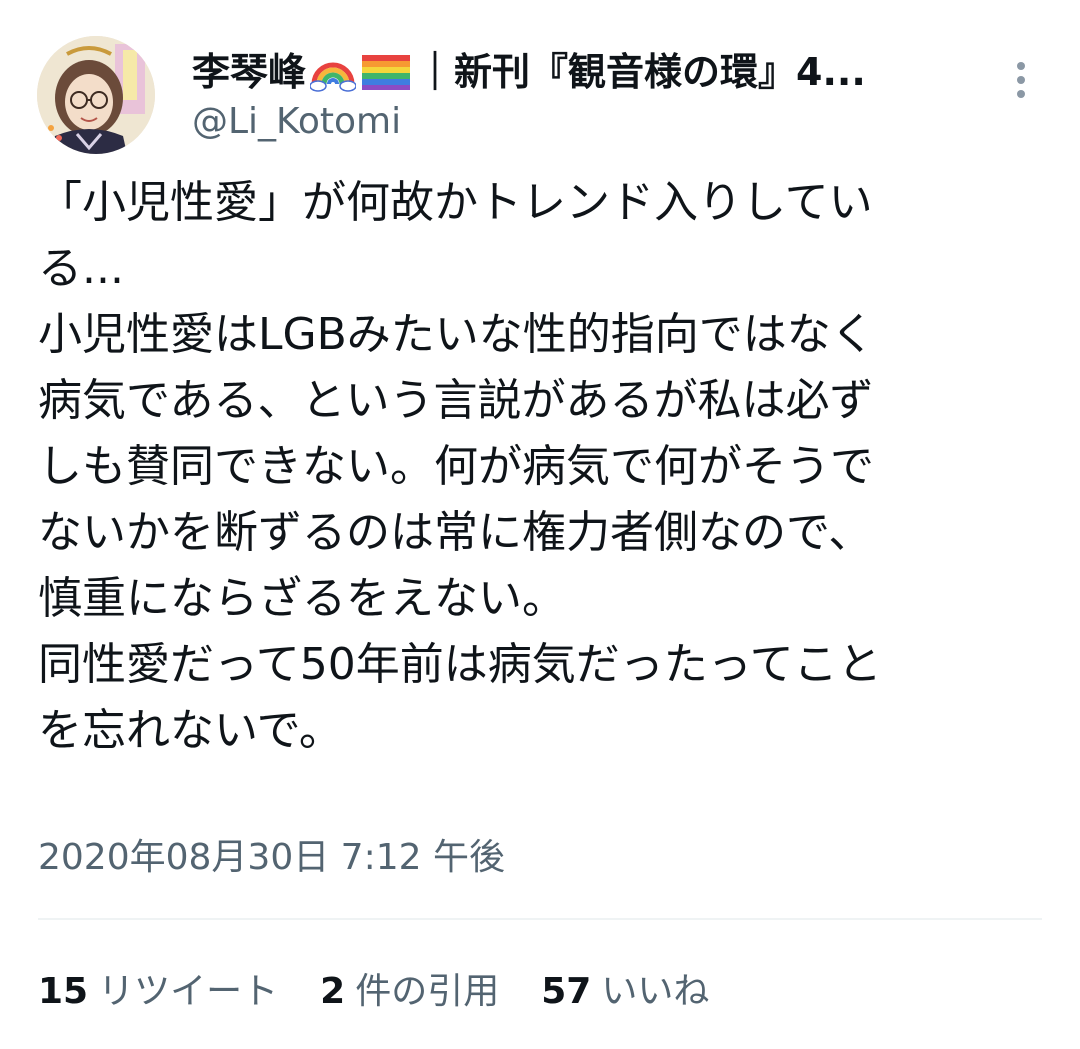 Image resolution: width=1080 pixels, height=1049 pixels. Describe the element at coordinates (455, 532) in the screenshot. I see `tweet-line: ないかを断ずるのは常に権力者側なので、` at that location.